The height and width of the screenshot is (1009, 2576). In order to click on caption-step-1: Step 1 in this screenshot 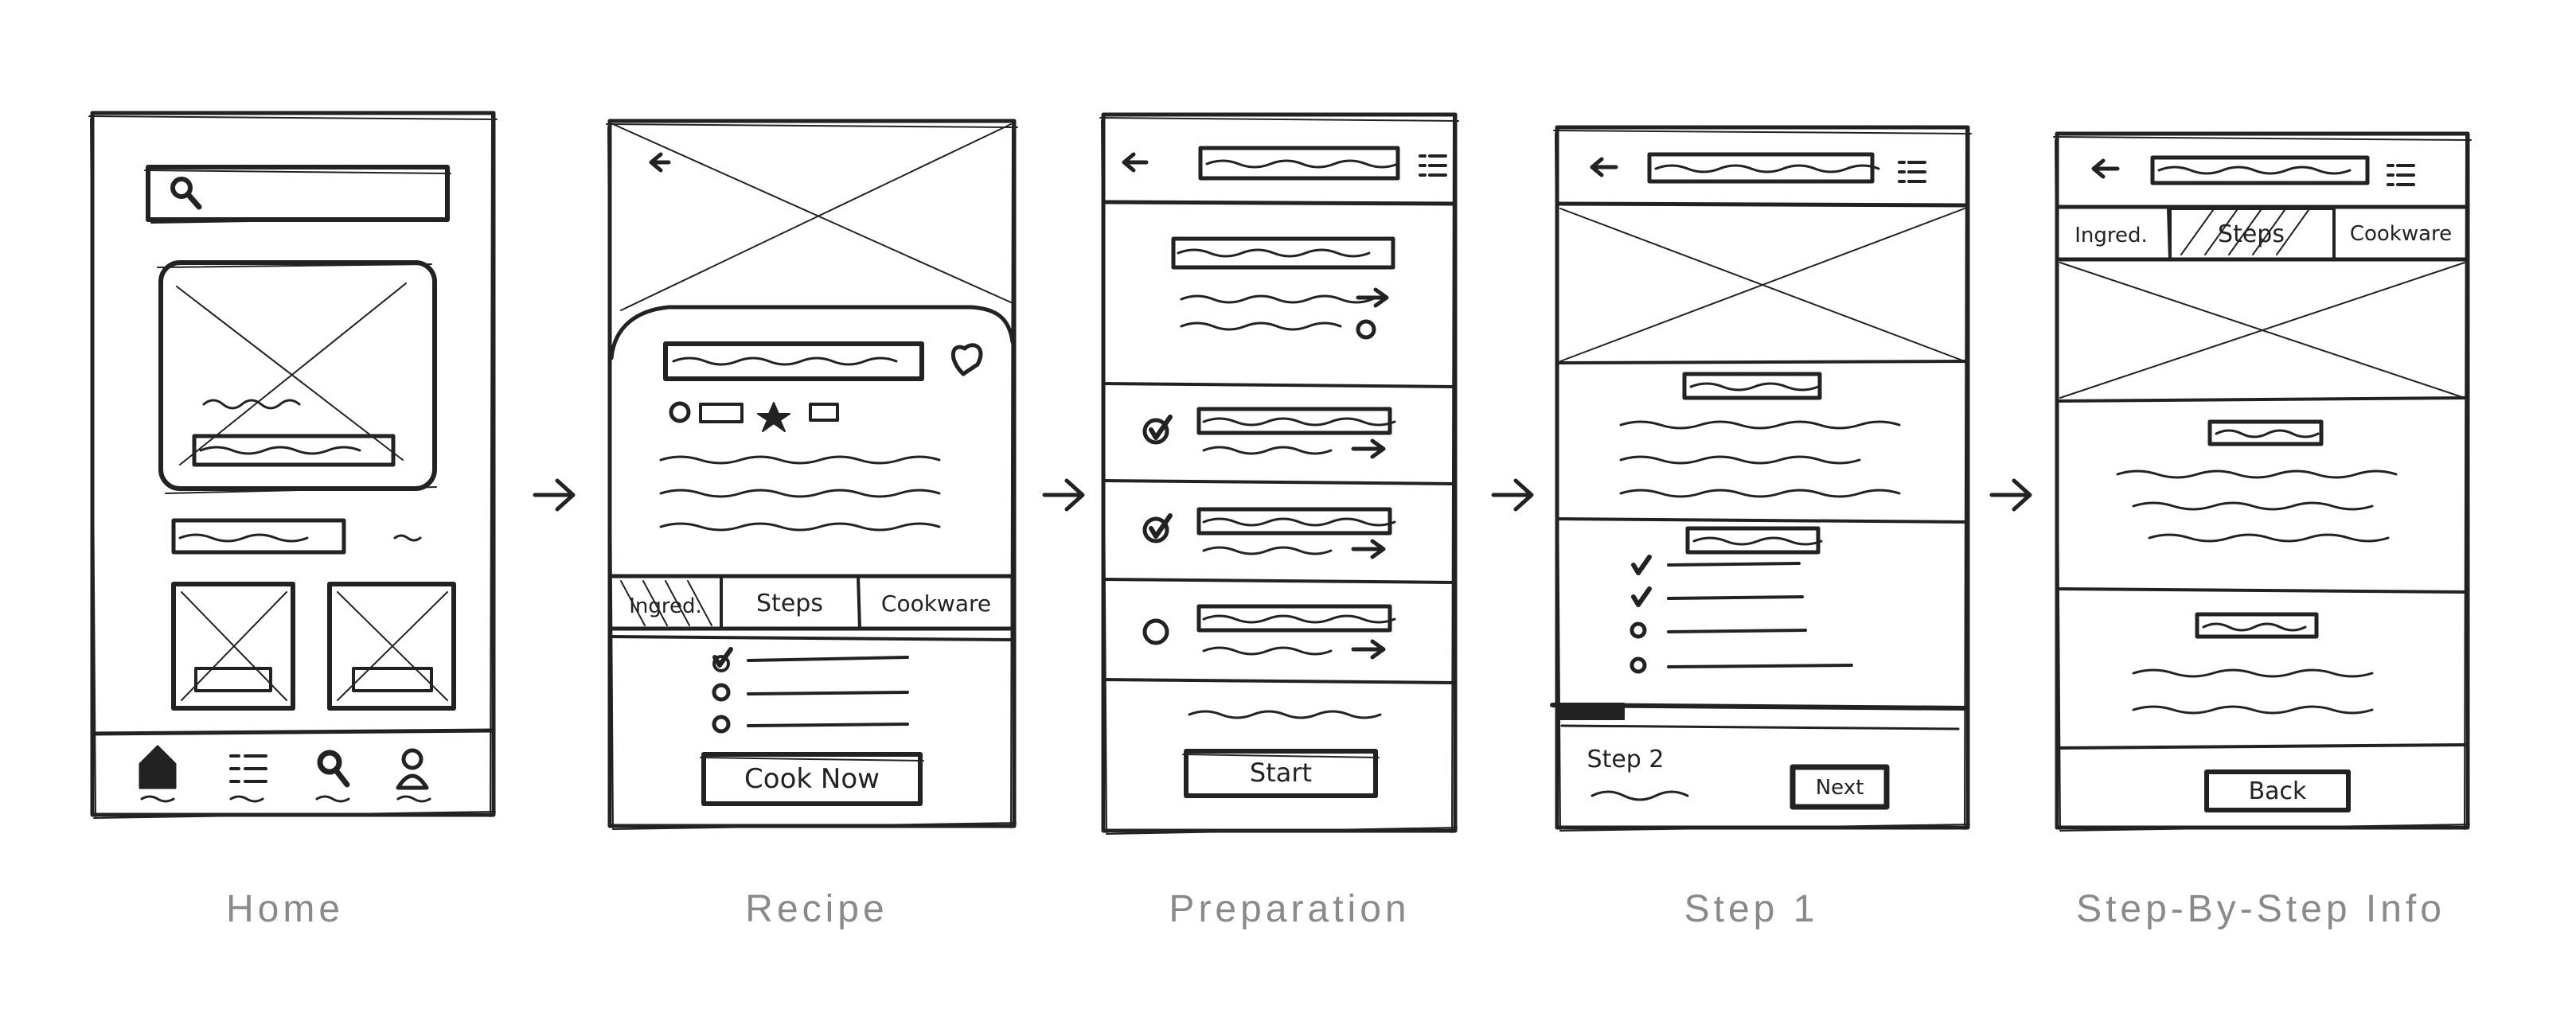, I will do `click(1751, 909)`.